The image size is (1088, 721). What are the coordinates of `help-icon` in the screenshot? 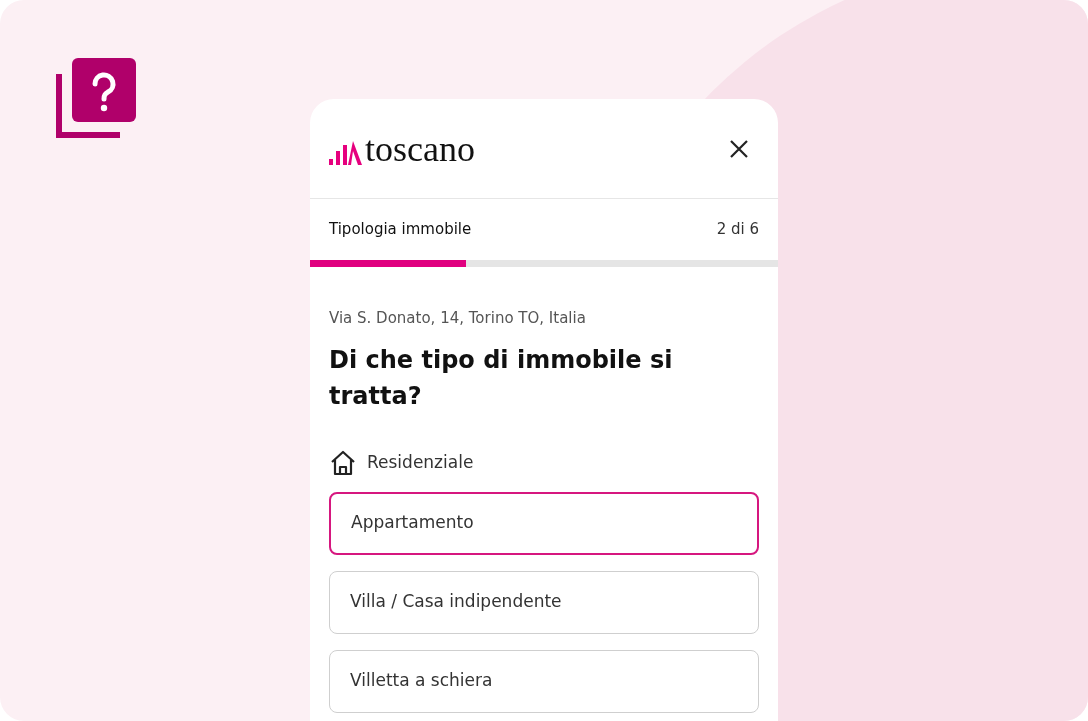 It's located at (96, 98).